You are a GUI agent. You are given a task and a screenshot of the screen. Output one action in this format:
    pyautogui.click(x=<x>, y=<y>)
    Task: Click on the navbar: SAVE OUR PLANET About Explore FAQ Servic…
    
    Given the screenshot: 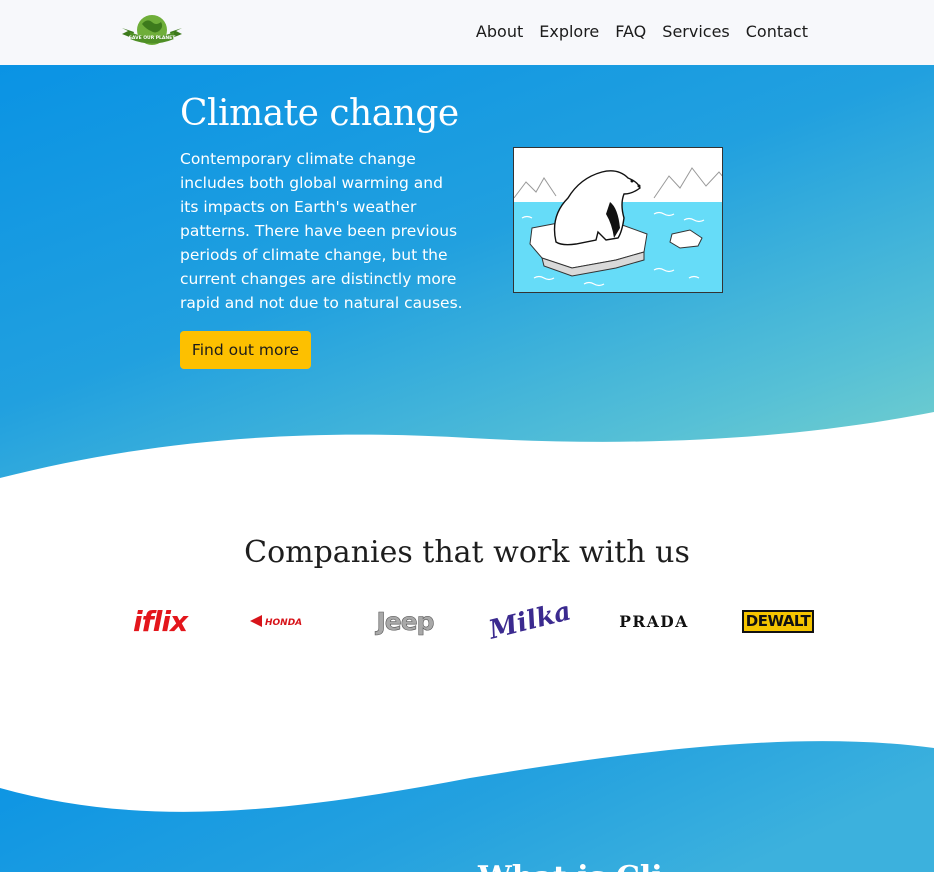 What is the action you would take?
    pyautogui.click(x=467, y=32)
    